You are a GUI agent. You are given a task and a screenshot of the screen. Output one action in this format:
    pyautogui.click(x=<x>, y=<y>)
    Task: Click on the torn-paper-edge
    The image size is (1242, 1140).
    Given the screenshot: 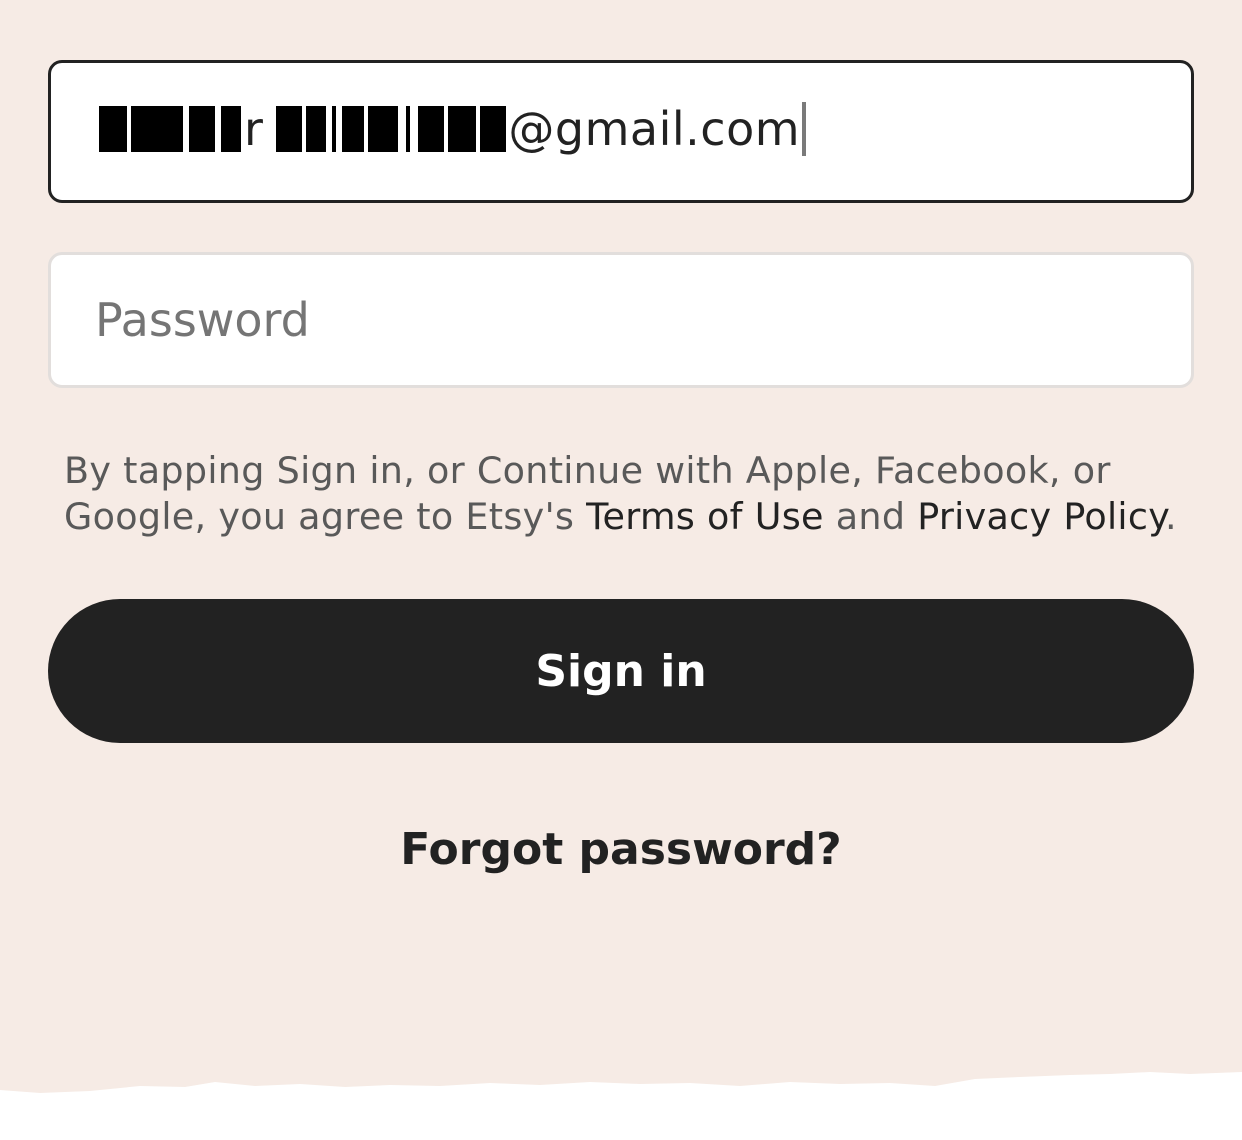 What is the action you would take?
    pyautogui.click(x=621, y=1106)
    